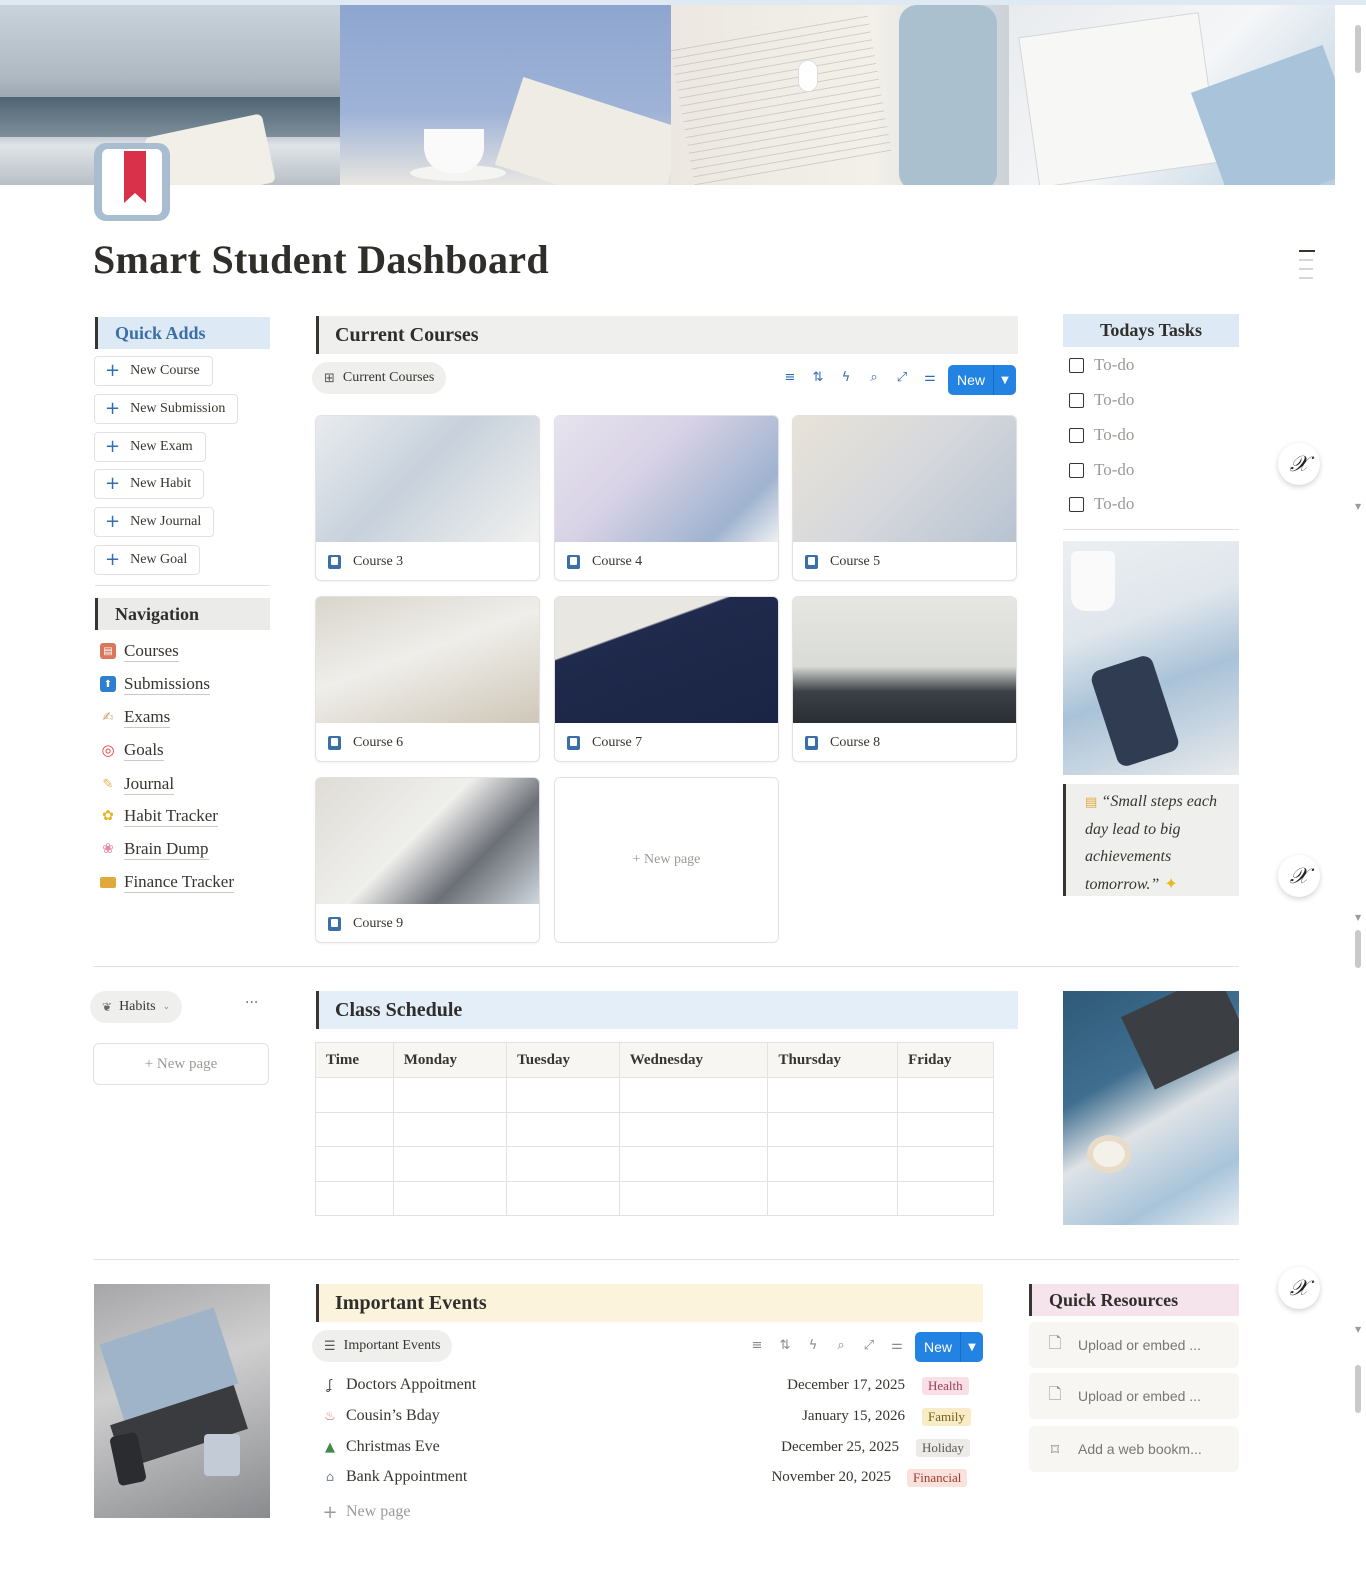  I want to click on course-card: Course 9, so click(427, 860).